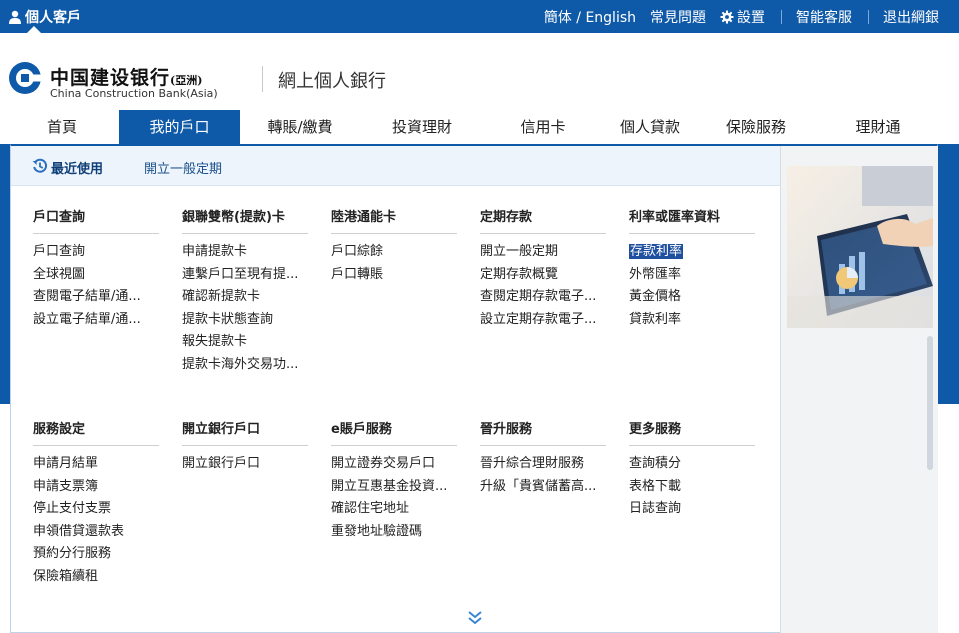 The image size is (959, 633). Describe the element at coordinates (62, 127) in the screenshot. I see `tab-home: 首頁` at that location.